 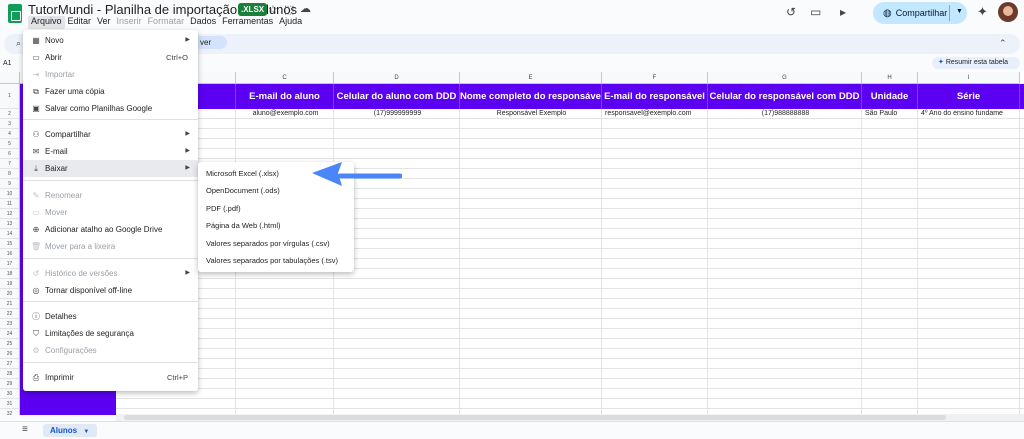 What do you see at coordinates (843, 12) in the screenshot?
I see `video-icon: ▸` at bounding box center [843, 12].